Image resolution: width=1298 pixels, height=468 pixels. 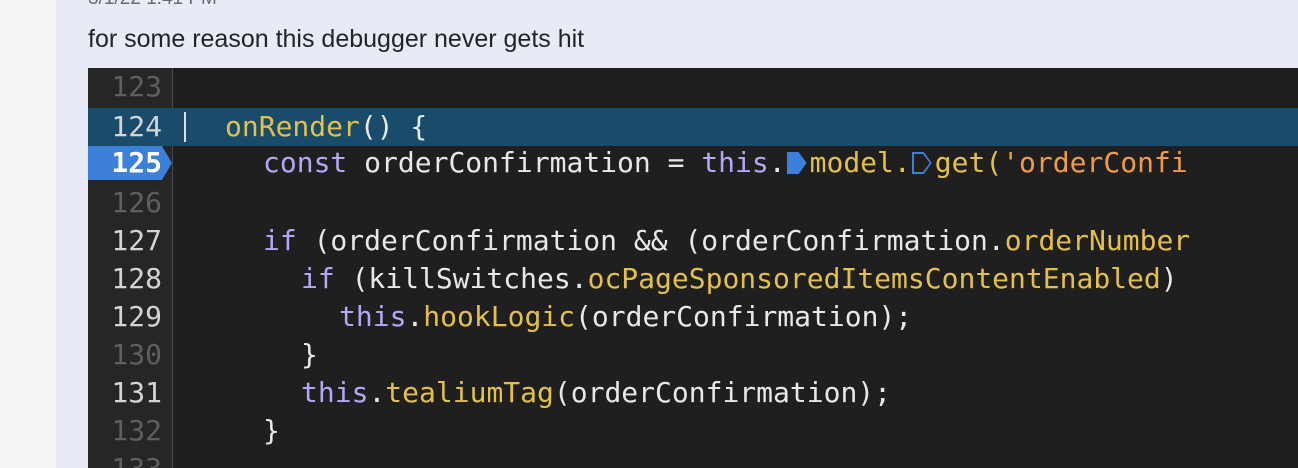 I want to click on code-token: 'orderConfi, so click(x=1095, y=162).